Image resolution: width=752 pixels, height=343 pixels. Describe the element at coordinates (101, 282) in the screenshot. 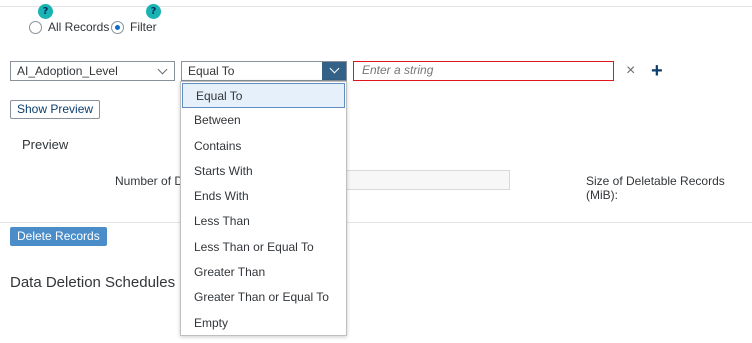

I see `schedules-title: Data Deletion Schedules (0` at that location.